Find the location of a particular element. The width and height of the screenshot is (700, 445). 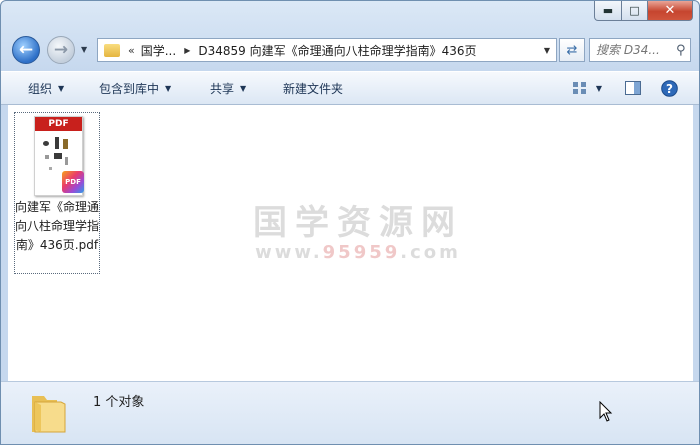

forward-button: → is located at coordinates (61, 50).